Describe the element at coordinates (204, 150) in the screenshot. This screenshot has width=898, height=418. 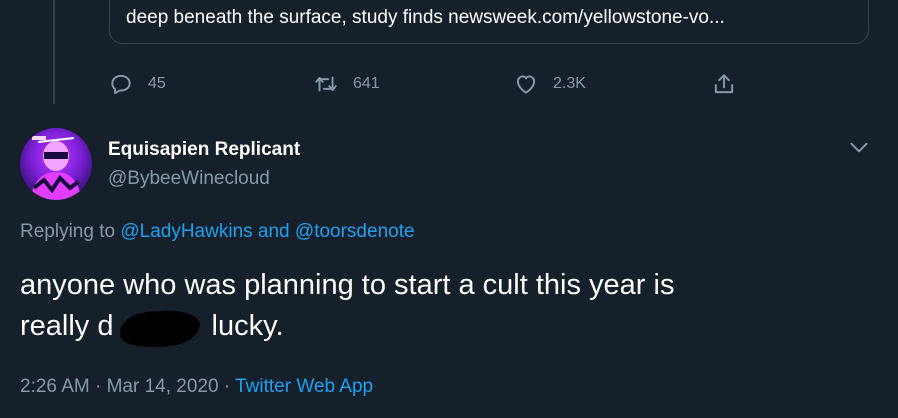
I see `display-name: Equisapien Replicant` at that location.